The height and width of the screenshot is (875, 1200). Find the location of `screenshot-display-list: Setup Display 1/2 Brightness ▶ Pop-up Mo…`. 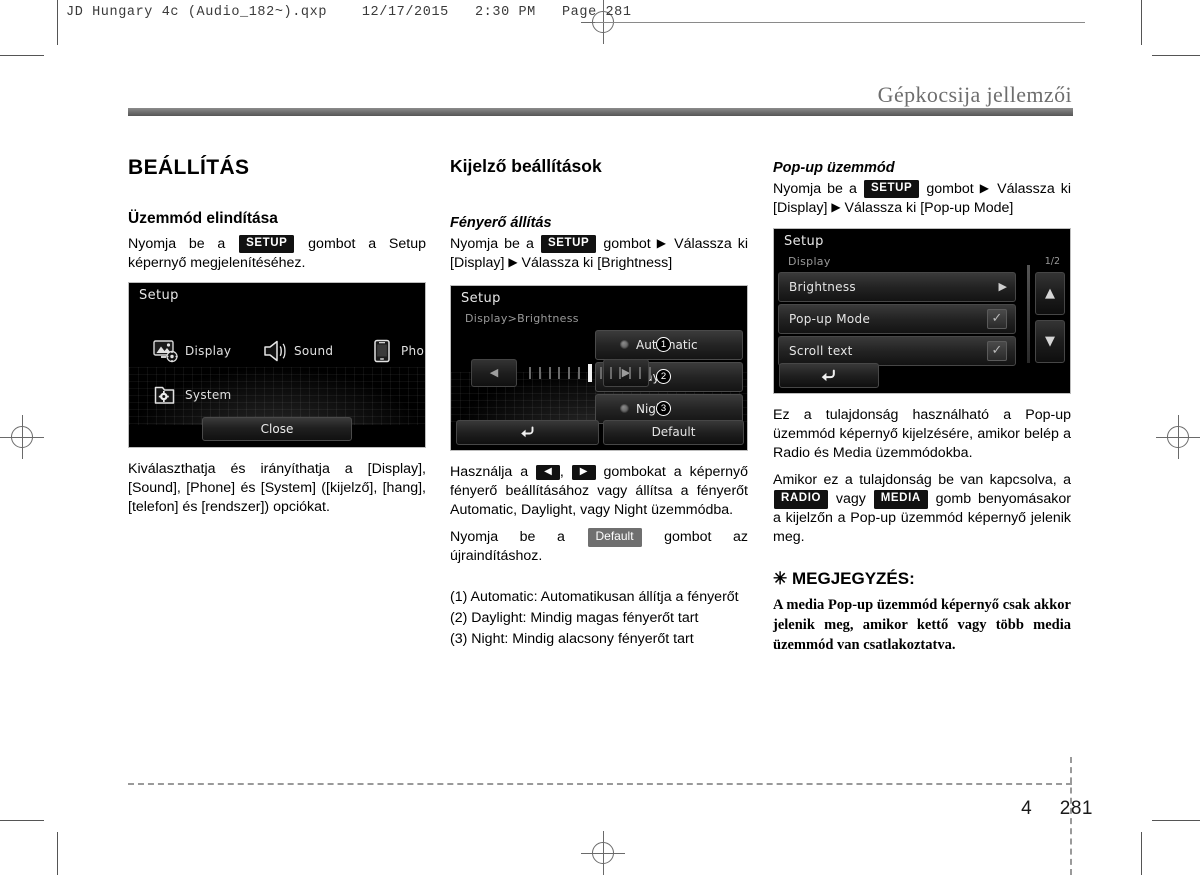

screenshot-display-list: Setup Display 1/2 Brightness ▶ Pop-up Mo… is located at coordinates (922, 310).